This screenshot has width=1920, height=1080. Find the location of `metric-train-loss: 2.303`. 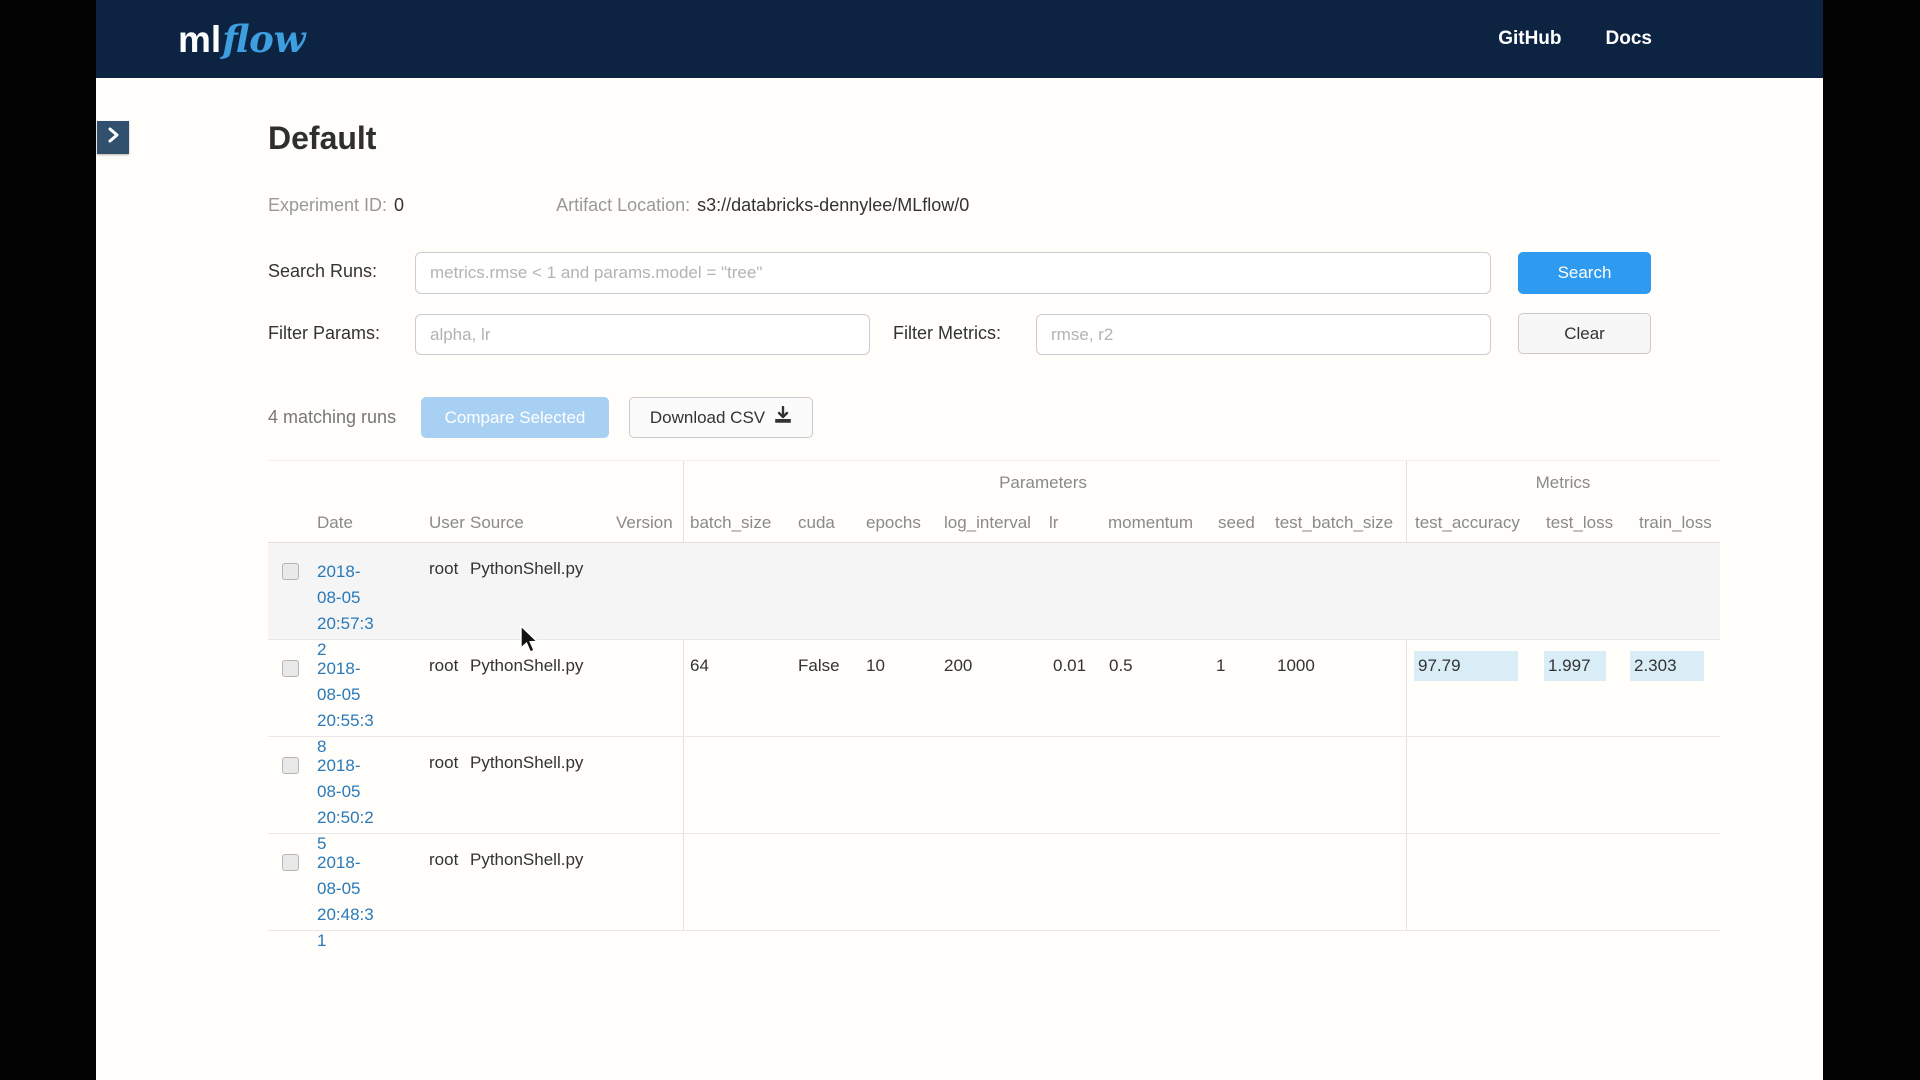

metric-train-loss: 2.303 is located at coordinates (1667, 666).